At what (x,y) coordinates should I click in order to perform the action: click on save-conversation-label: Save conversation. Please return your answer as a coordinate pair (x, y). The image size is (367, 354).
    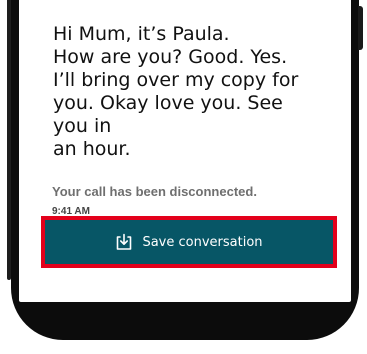
    Looking at the image, I should click on (202, 242).